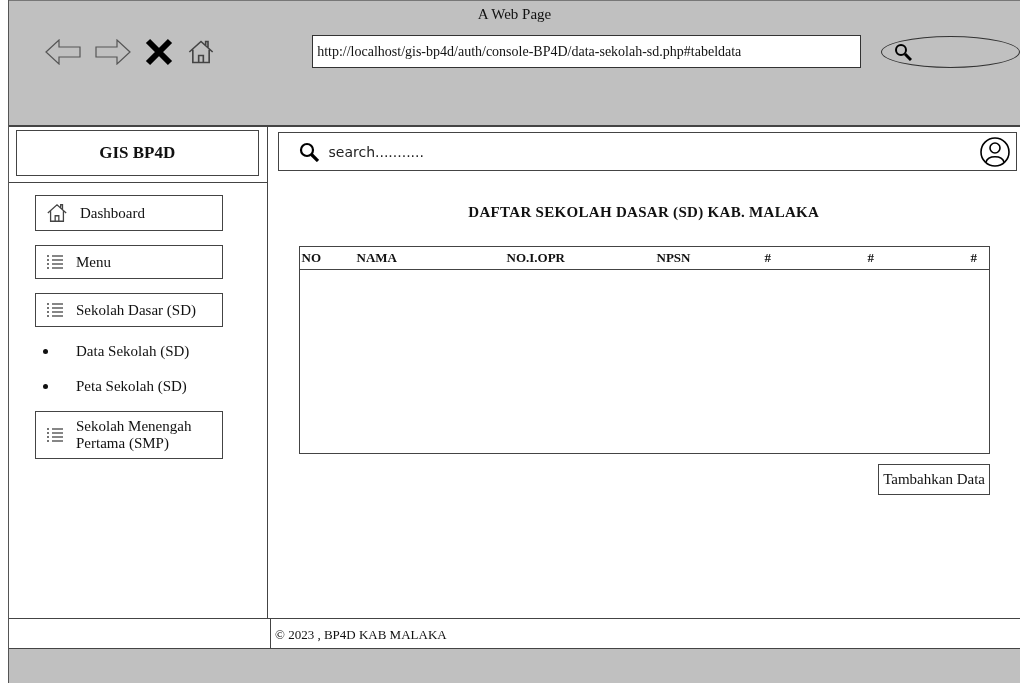  What do you see at coordinates (137, 153) in the screenshot?
I see `brand-title: GIS BP4D` at bounding box center [137, 153].